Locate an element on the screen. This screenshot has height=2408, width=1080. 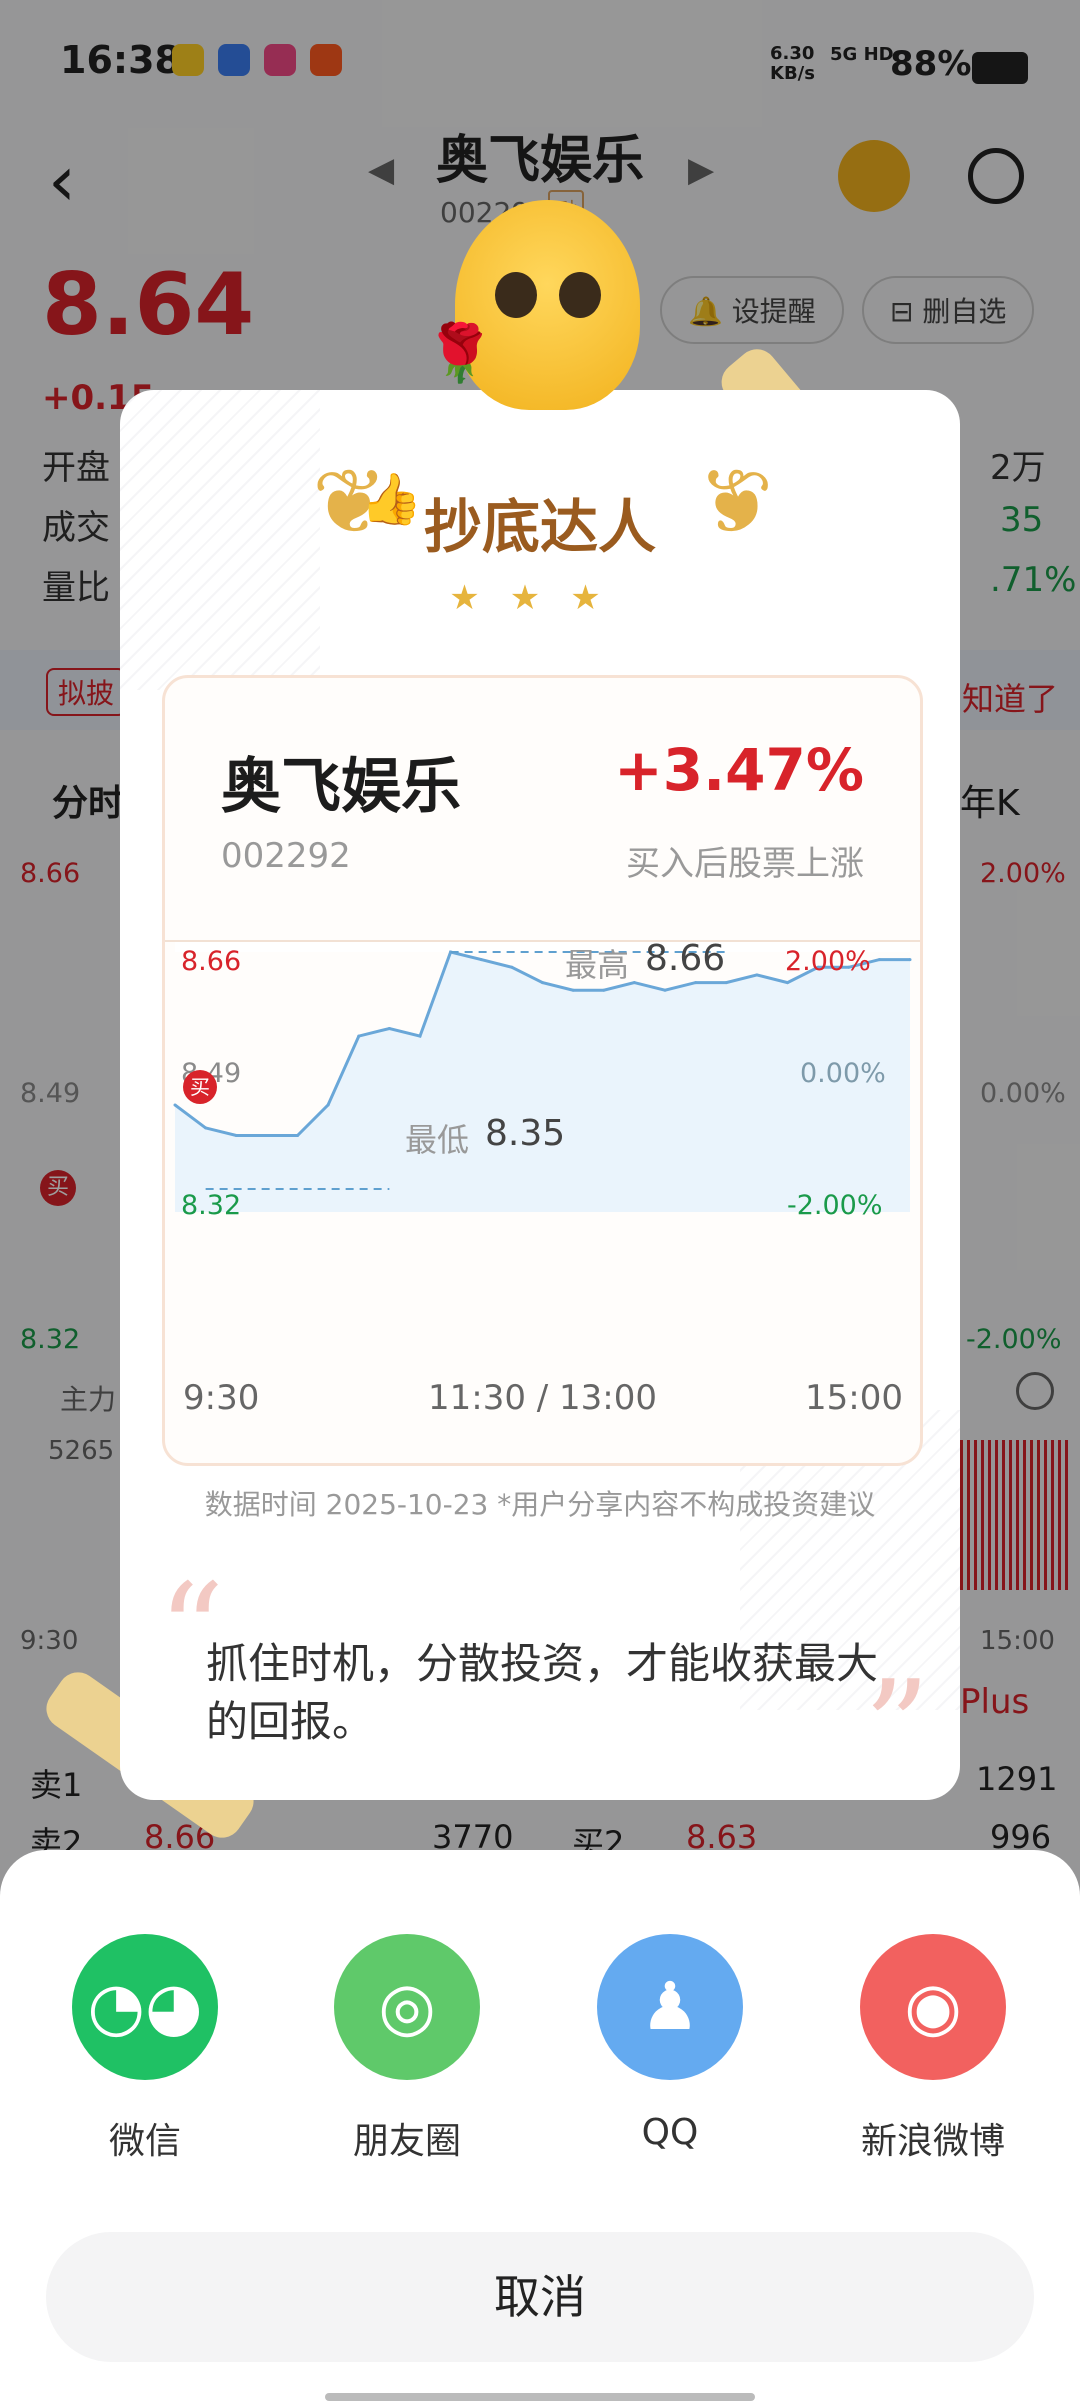
mascot-lion: 🌹 is located at coordinates (532, 305).